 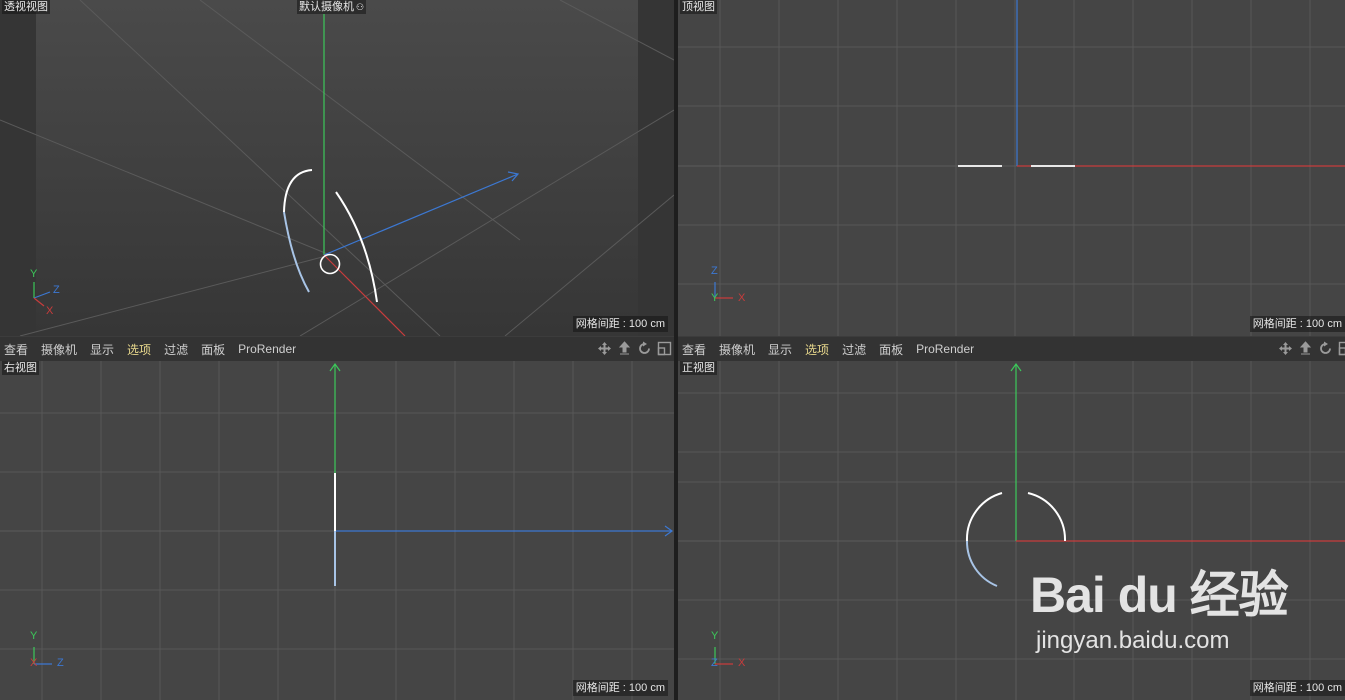 What do you see at coordinates (1047, 517) in the screenshot?
I see `spline-front-right` at bounding box center [1047, 517].